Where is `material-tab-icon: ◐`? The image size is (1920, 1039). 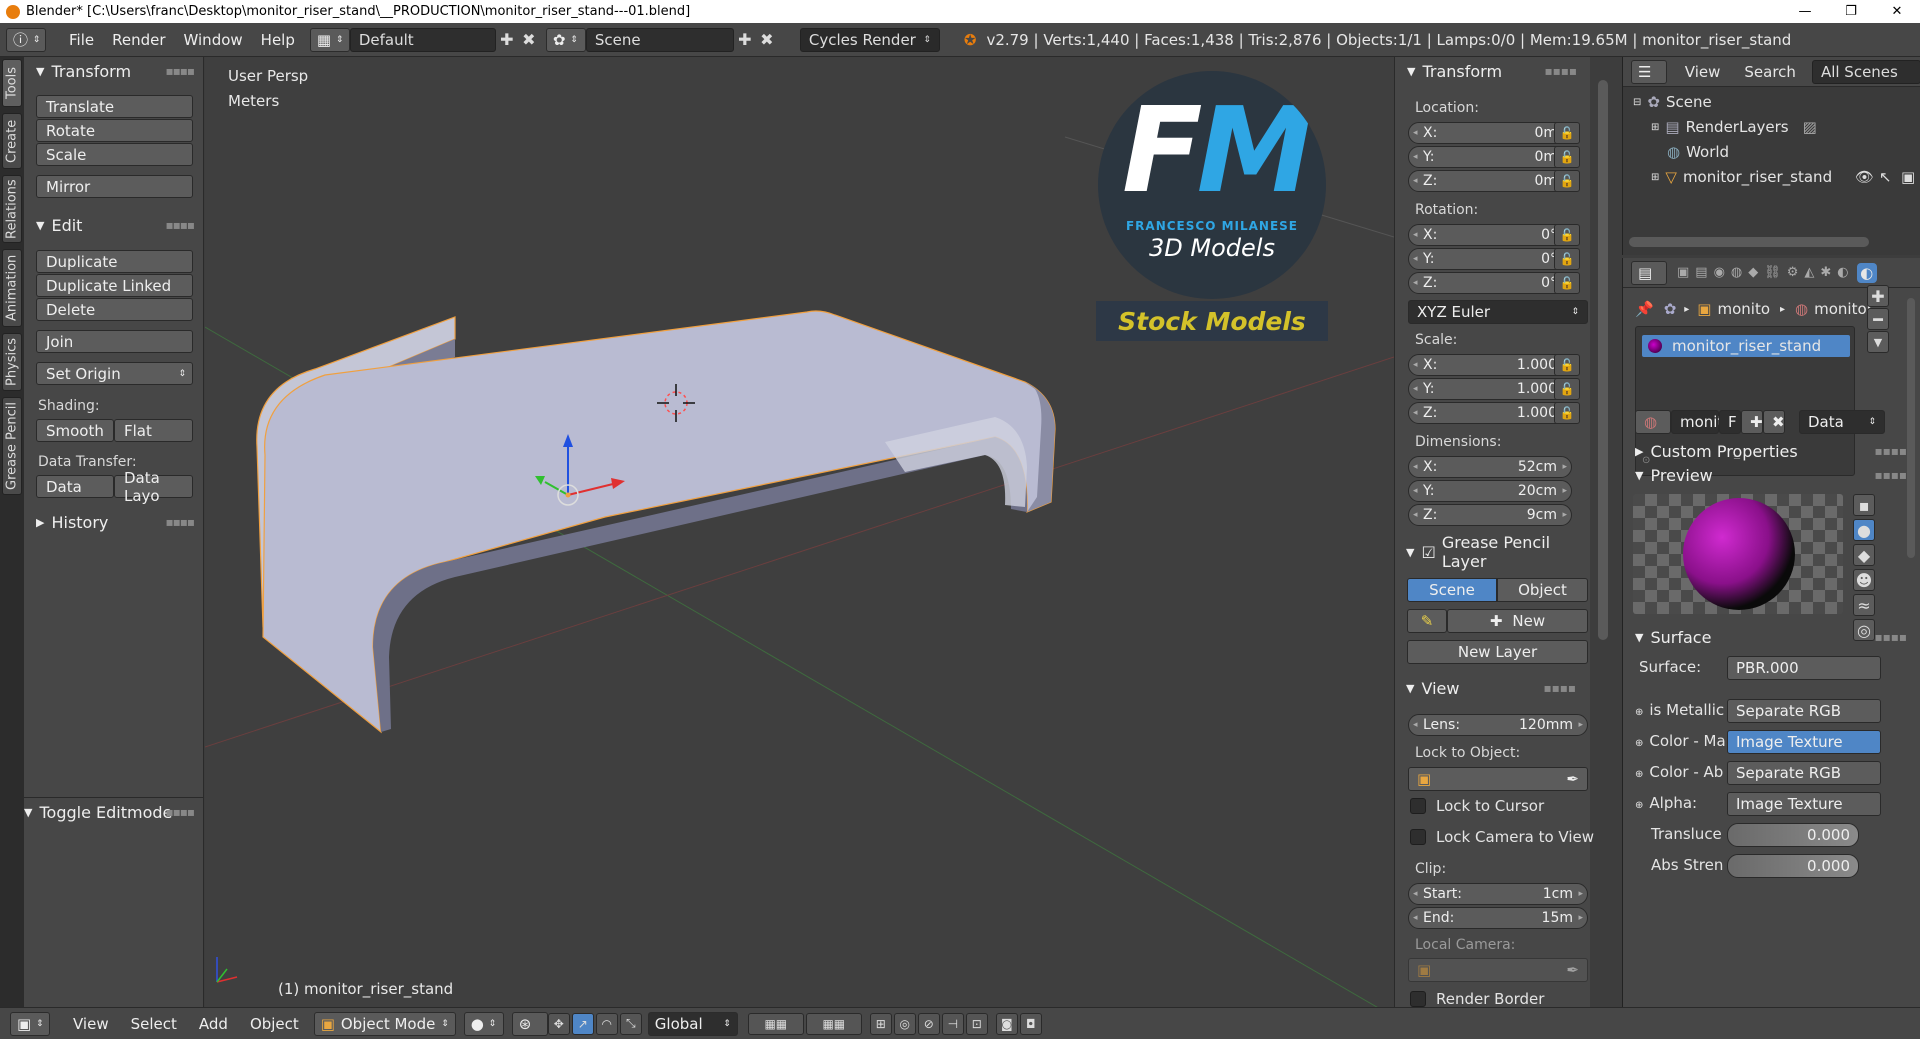 material-tab-icon: ◐ is located at coordinates (1866, 272).